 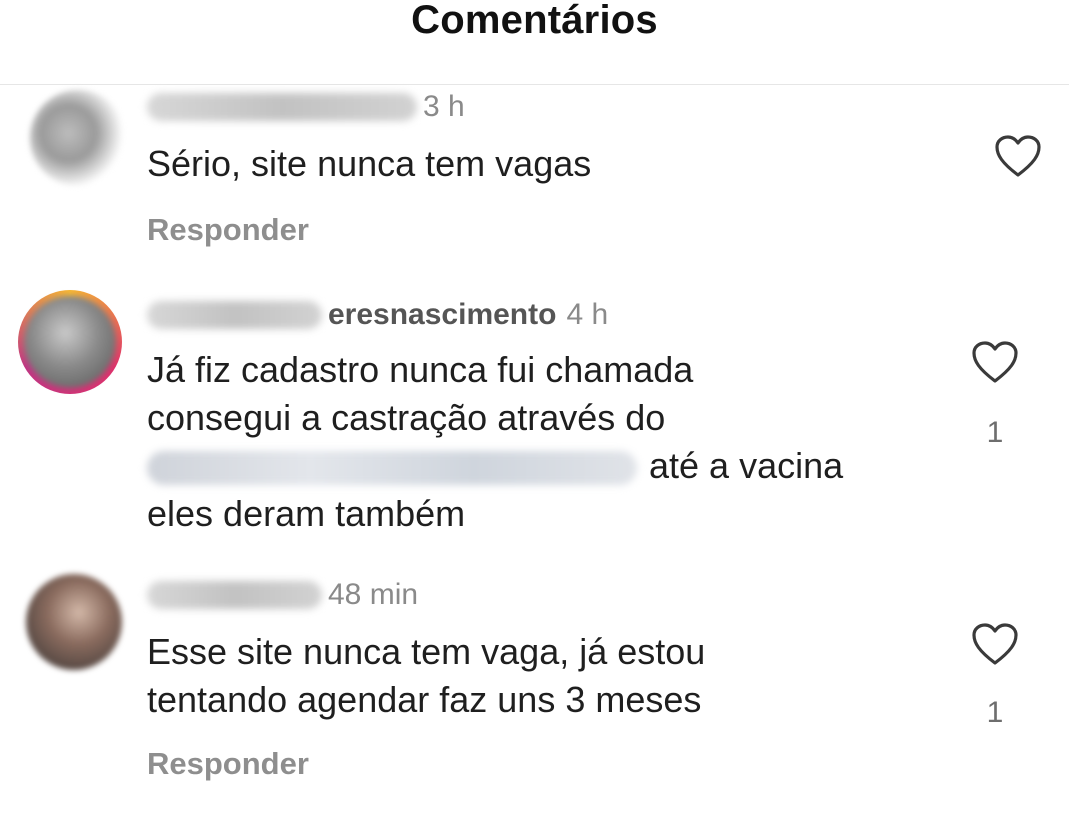 I want to click on comment-time: 4 h, so click(x=587, y=314).